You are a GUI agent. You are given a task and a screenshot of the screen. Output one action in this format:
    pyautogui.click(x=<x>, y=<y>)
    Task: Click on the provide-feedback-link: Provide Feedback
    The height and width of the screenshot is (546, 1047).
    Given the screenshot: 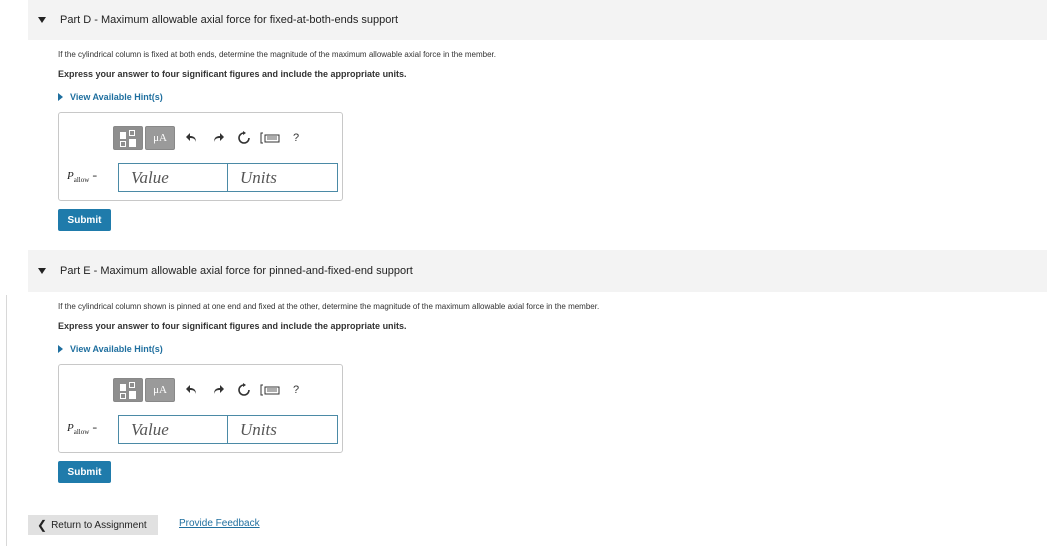 What is the action you would take?
    pyautogui.click(x=219, y=523)
    